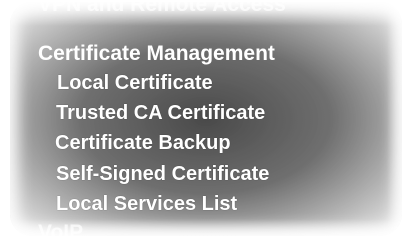  What do you see at coordinates (60, 231) in the screenshot?
I see `menu-section-voip: VoIP` at bounding box center [60, 231].